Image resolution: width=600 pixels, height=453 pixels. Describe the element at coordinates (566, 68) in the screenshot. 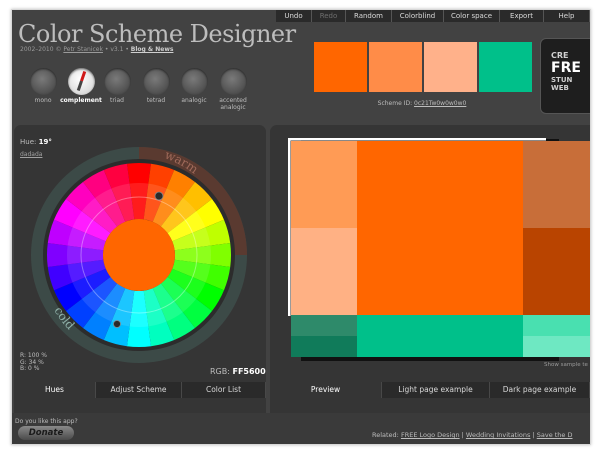

I see `ad-line-2: FRE` at that location.